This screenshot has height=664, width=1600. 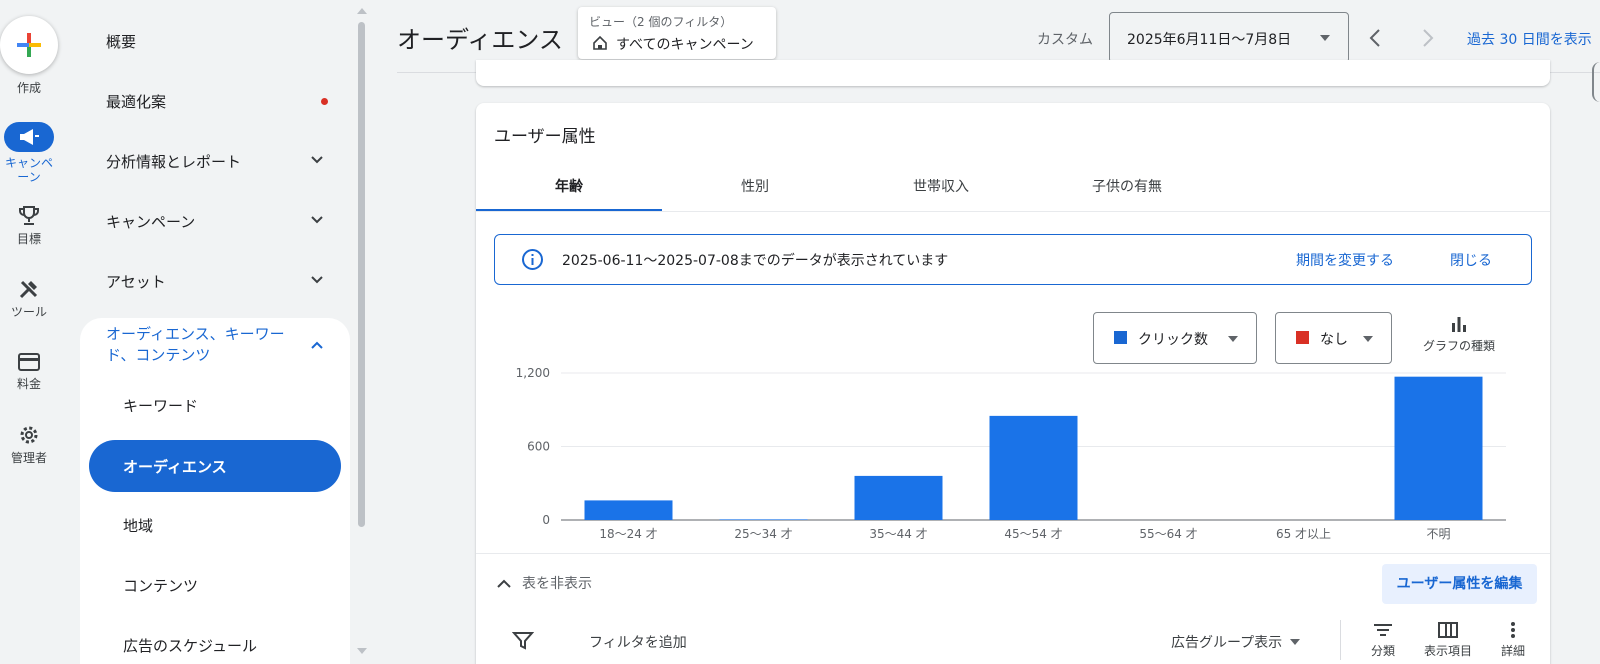 What do you see at coordinates (546, 520) in the screenshot?
I see `y-tick-label: 0` at bounding box center [546, 520].